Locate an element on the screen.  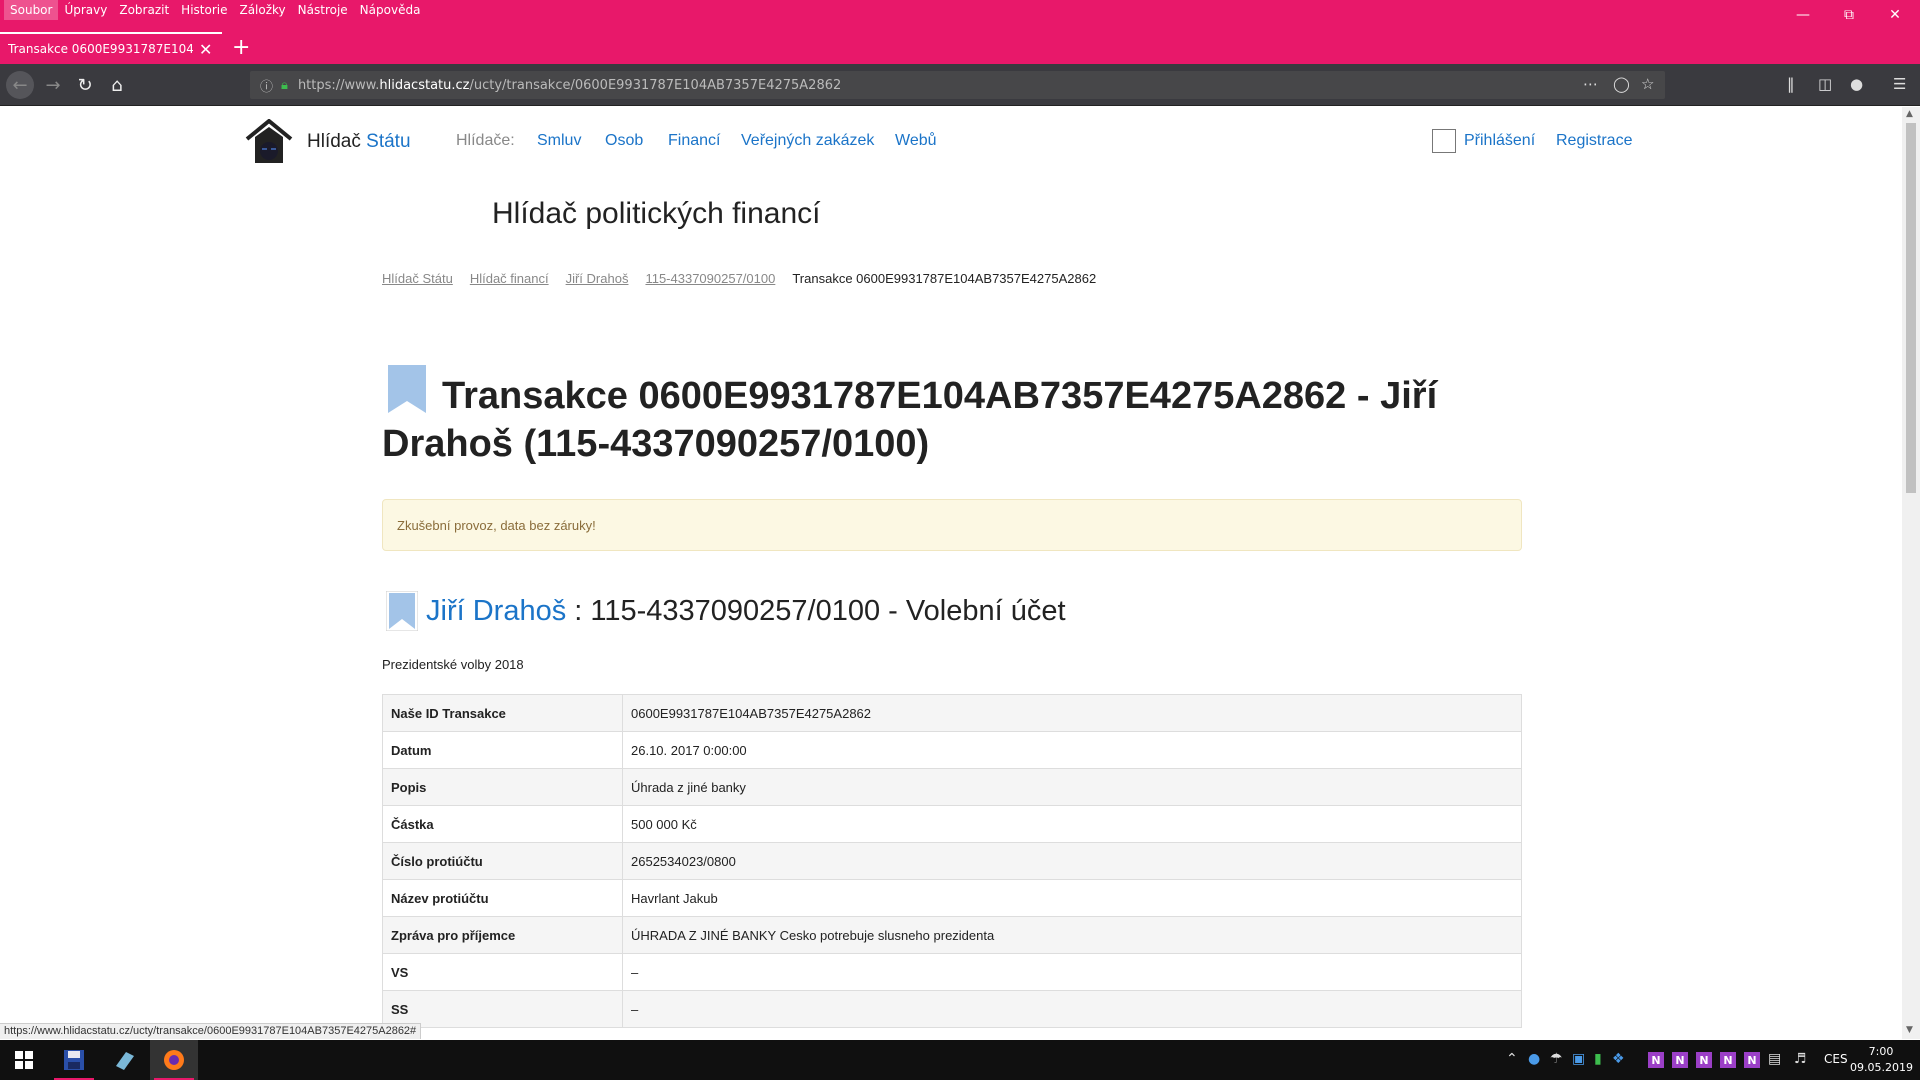
nav-label: Hlídače: is located at coordinates (485, 140).